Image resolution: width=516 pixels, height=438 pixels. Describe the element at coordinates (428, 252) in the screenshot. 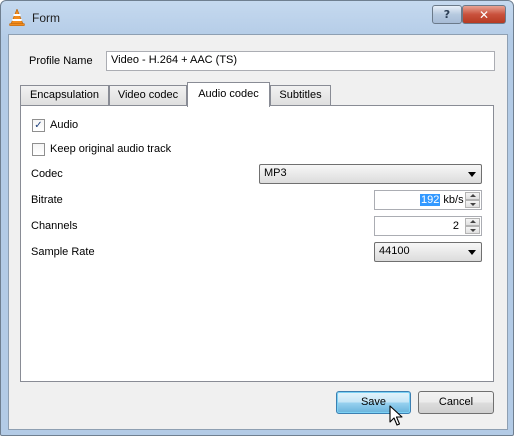

I see `sample-rate-select: 44100` at that location.